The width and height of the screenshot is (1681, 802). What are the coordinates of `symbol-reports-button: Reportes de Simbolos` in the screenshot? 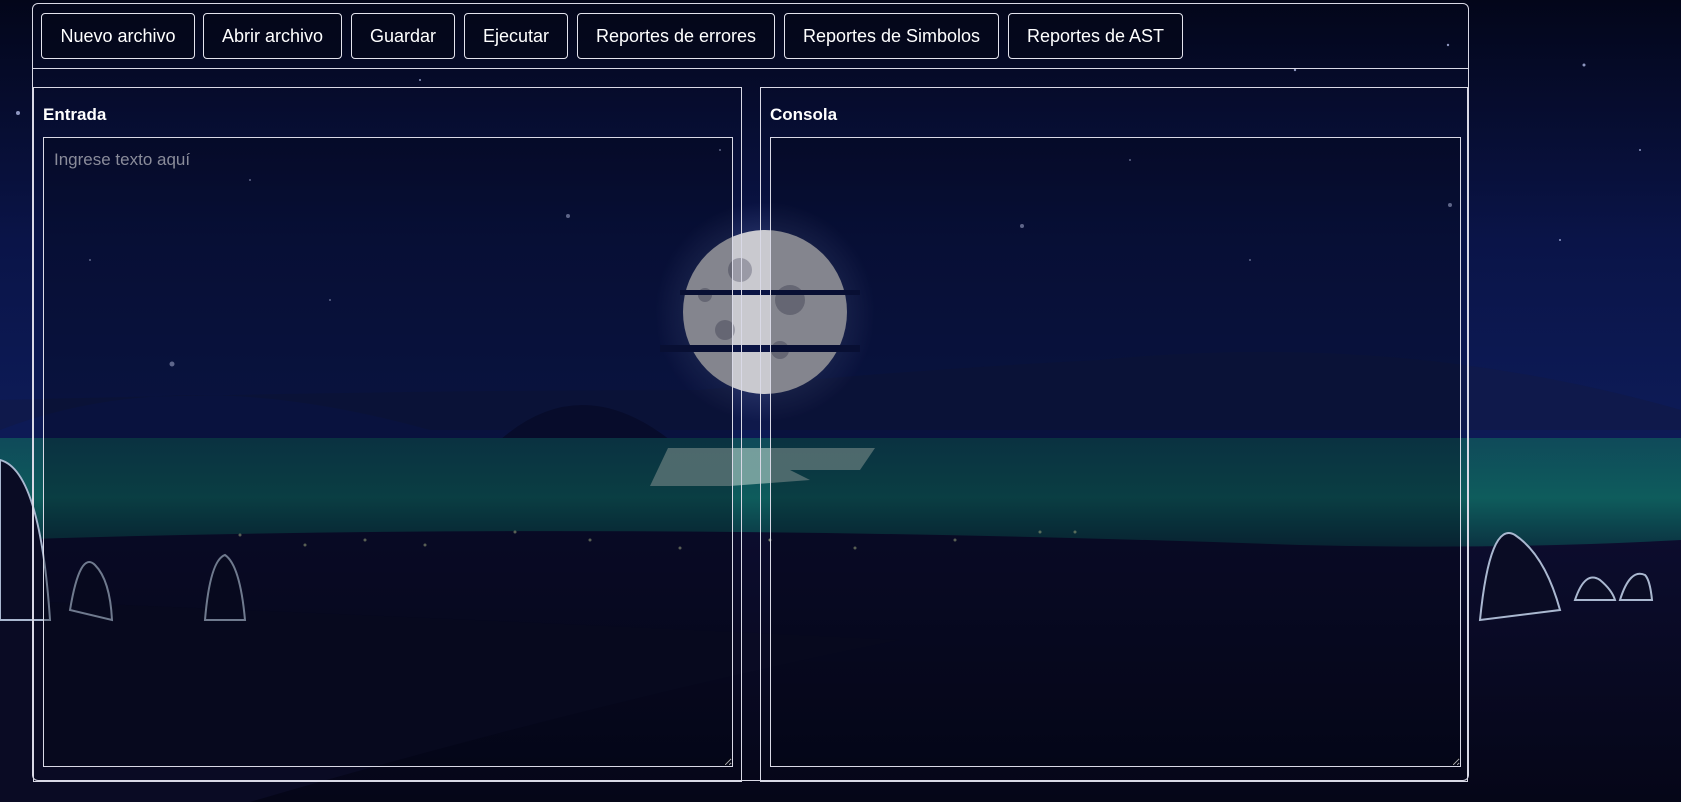 It's located at (891, 36).